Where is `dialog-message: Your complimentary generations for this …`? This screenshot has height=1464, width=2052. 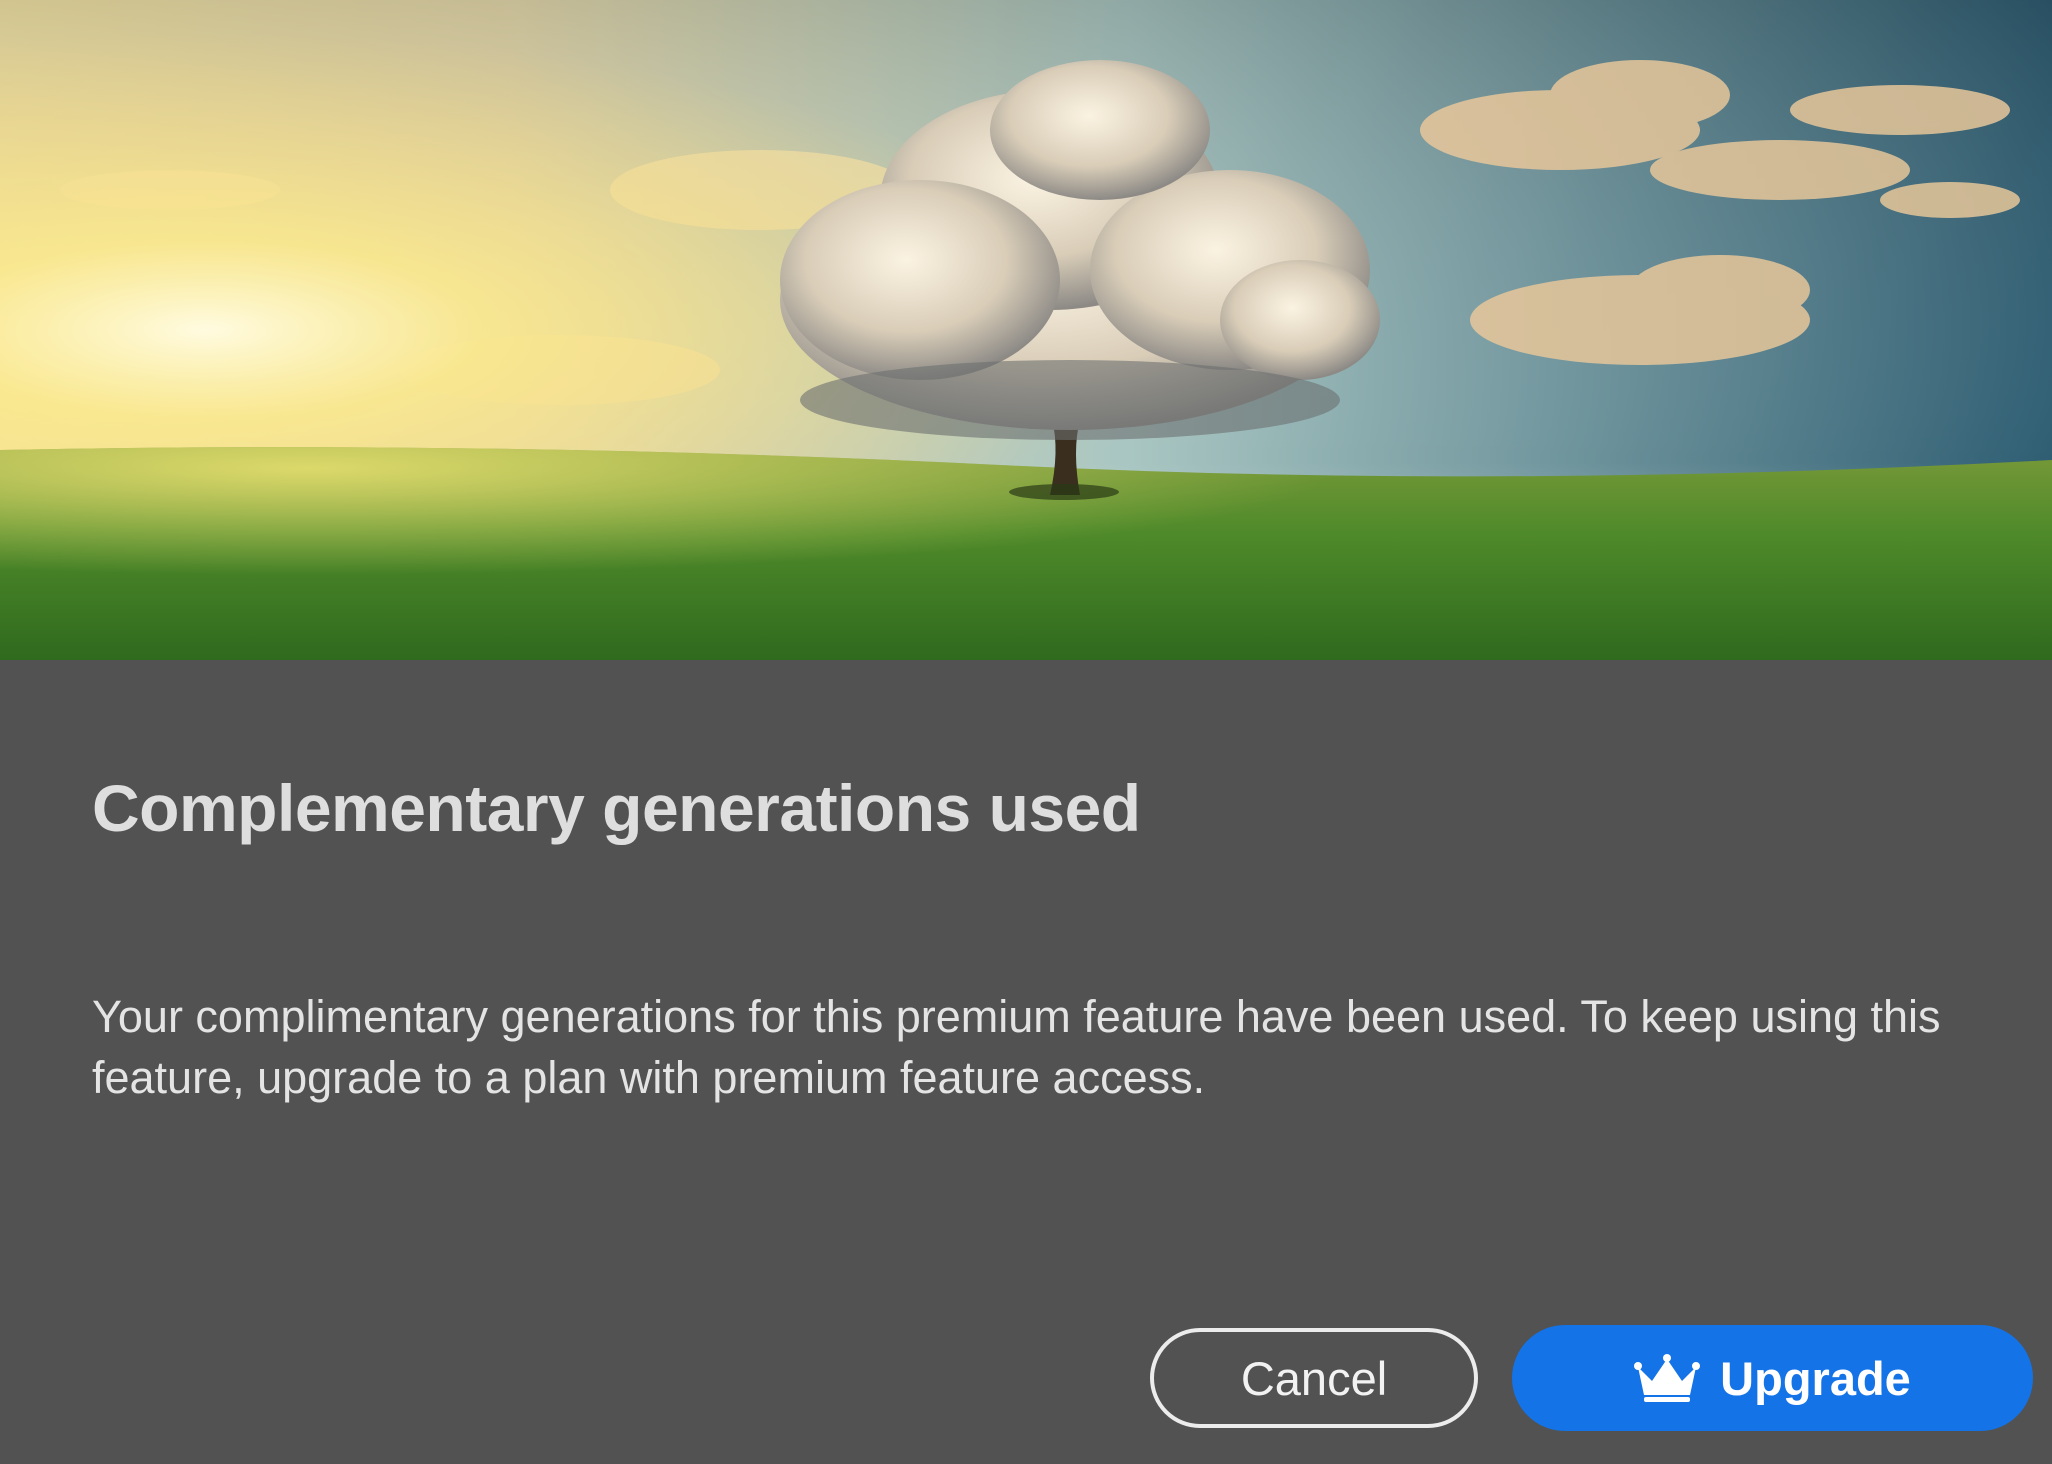 dialog-message: Your complimentary generations for this … is located at coordinates (1016, 1047).